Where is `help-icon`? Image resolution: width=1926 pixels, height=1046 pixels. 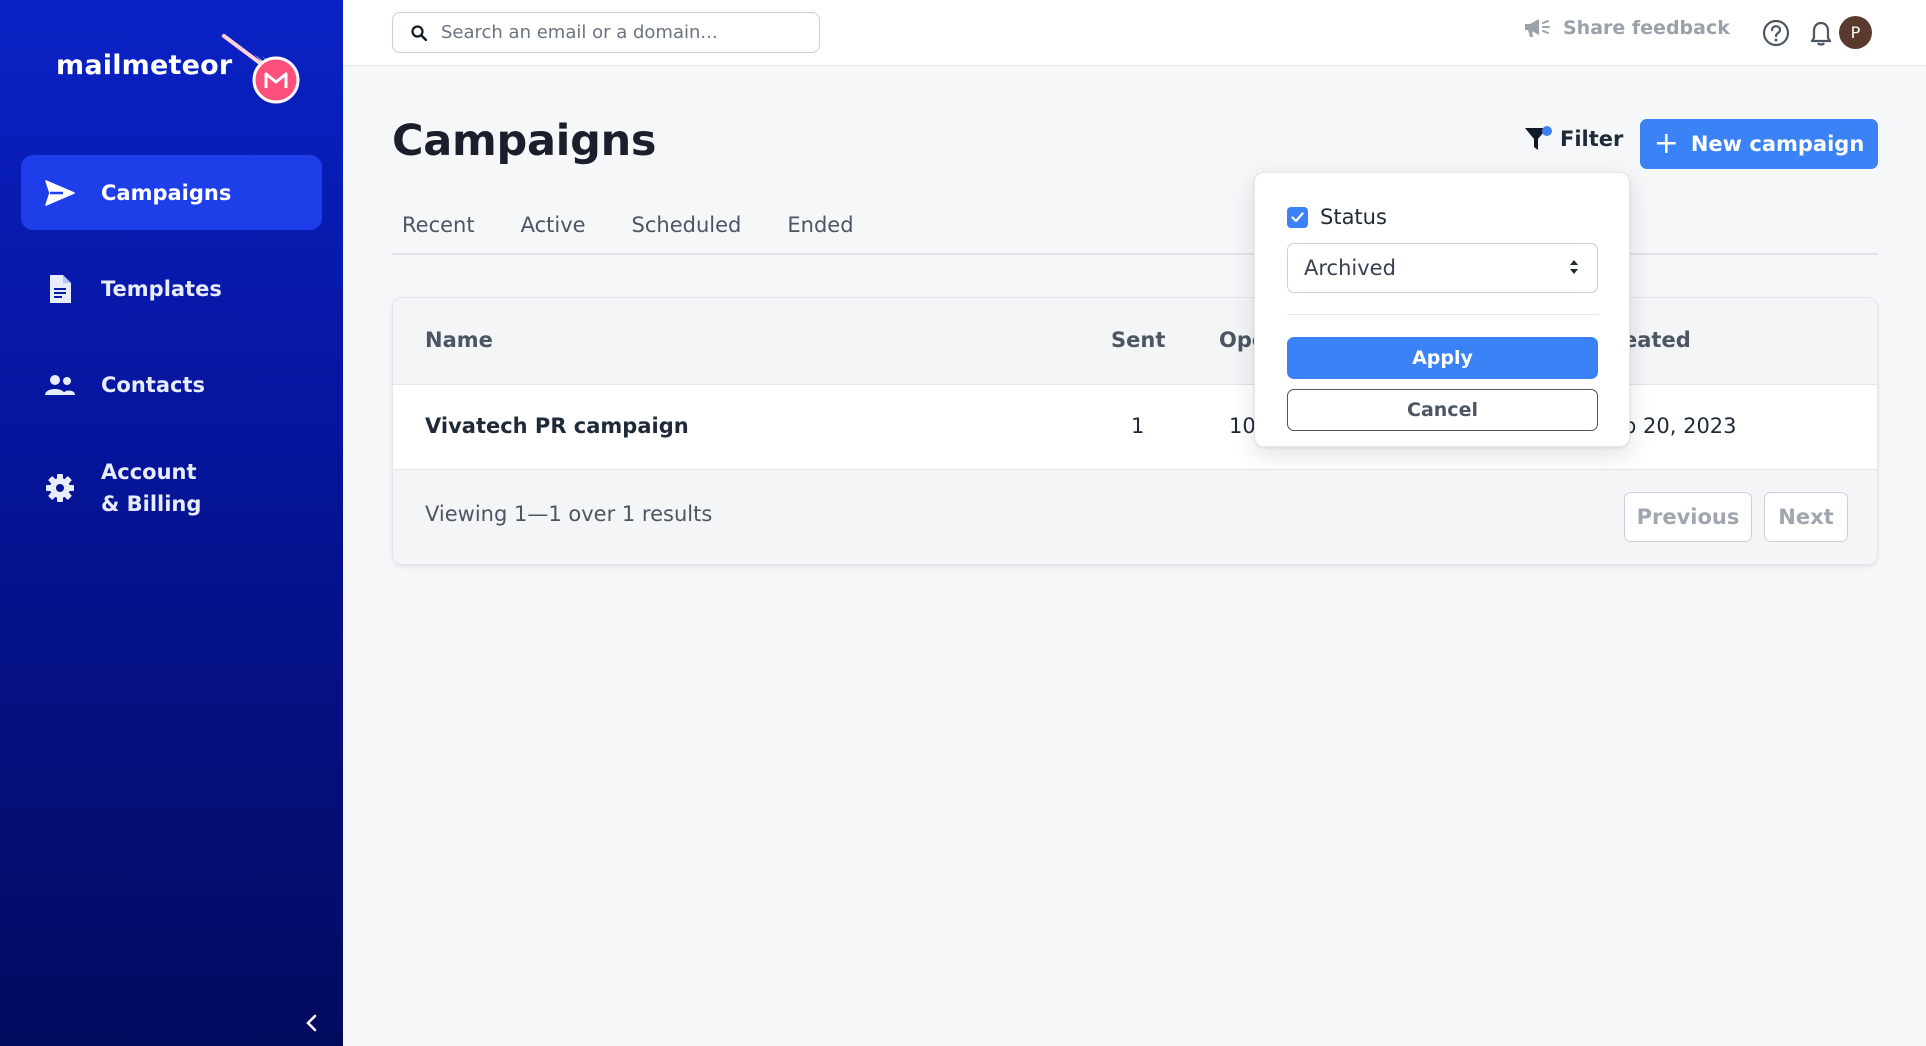
help-icon is located at coordinates (1776, 33).